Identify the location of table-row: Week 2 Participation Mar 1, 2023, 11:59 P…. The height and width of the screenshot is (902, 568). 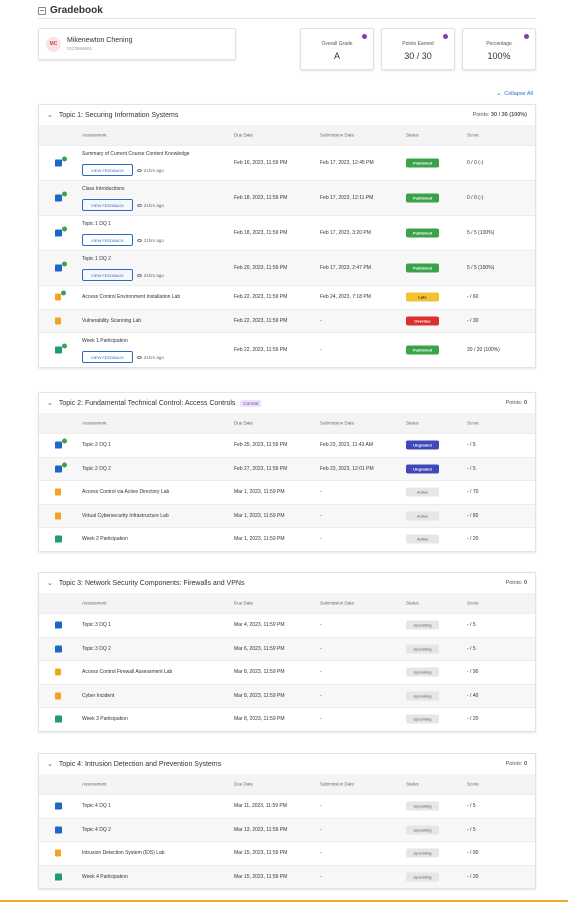
(287, 539).